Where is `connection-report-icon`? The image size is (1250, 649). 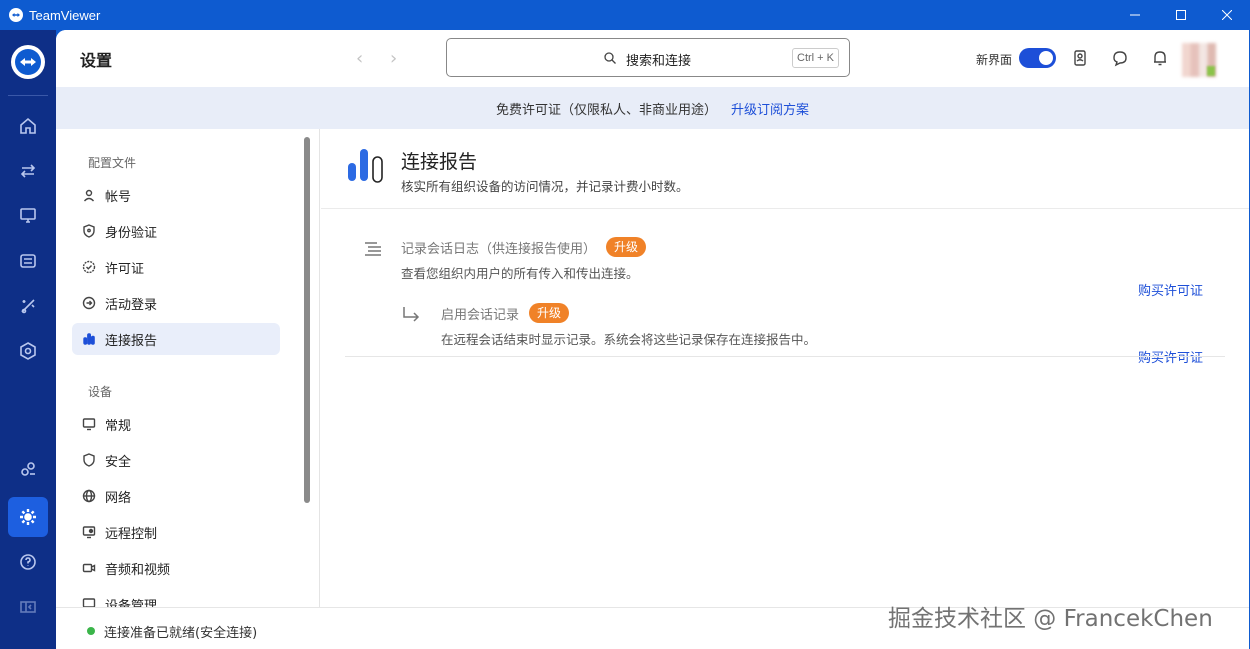
connection-report-icon is located at coordinates (367, 166).